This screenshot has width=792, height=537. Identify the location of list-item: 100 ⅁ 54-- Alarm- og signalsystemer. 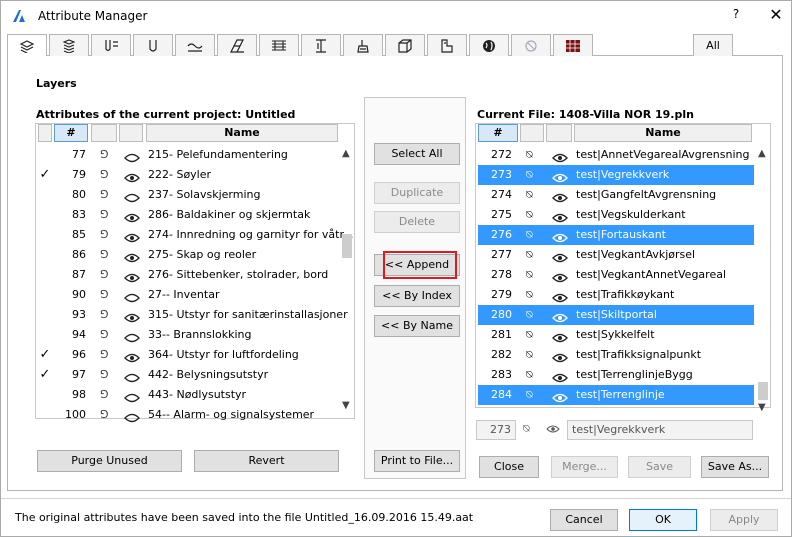
(188, 415).